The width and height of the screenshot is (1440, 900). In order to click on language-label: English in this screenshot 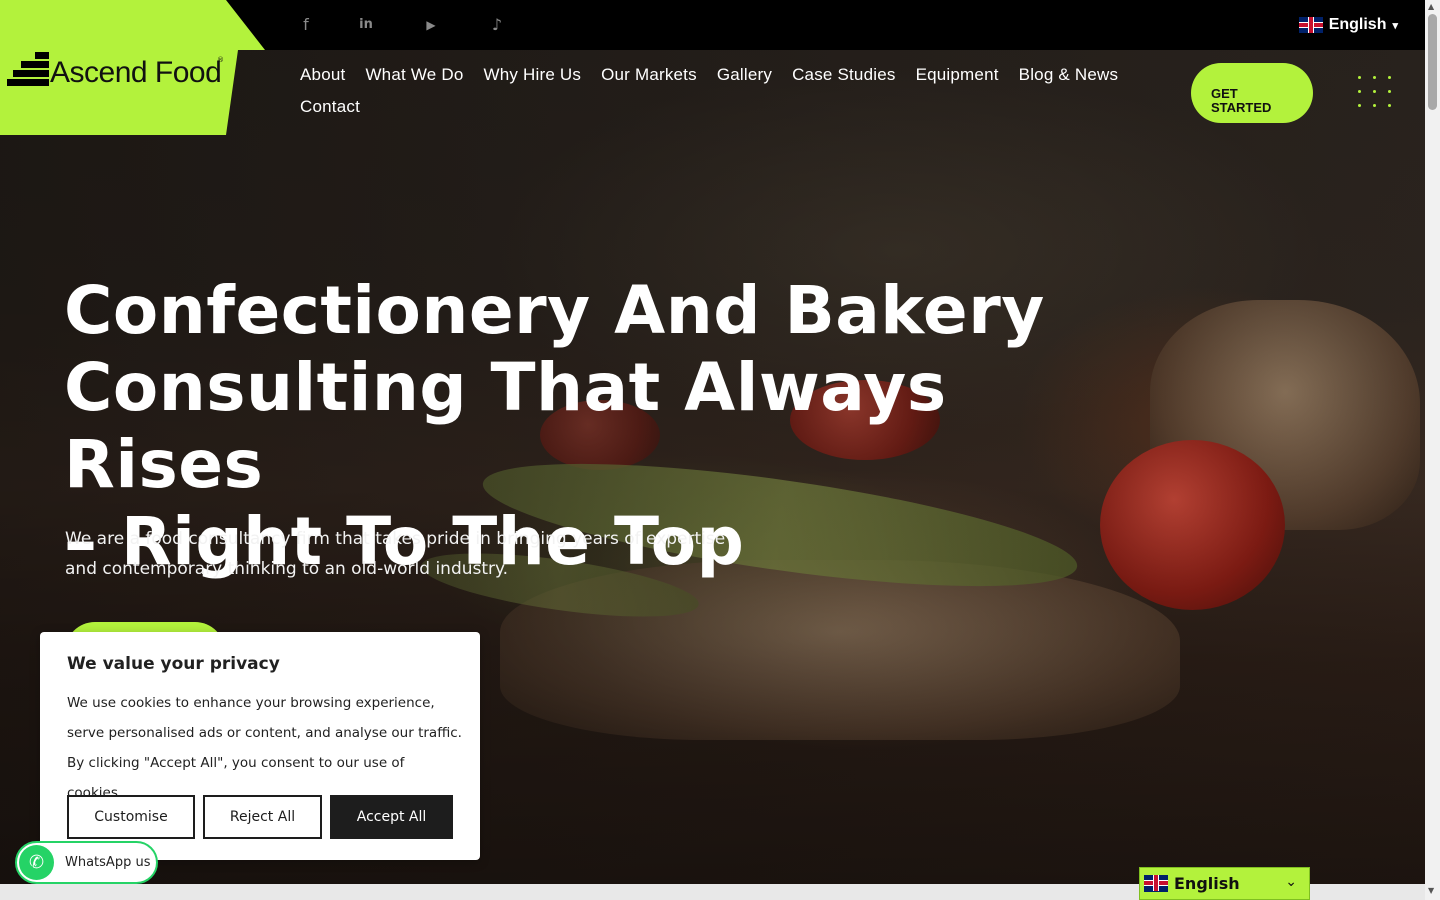, I will do `click(1357, 24)`.